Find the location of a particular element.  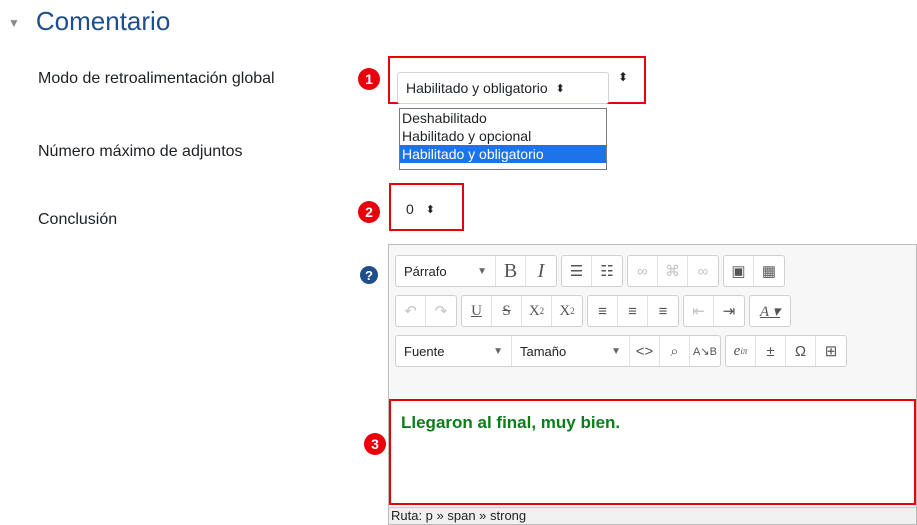

callout-badge-1: 1 is located at coordinates (369, 79).